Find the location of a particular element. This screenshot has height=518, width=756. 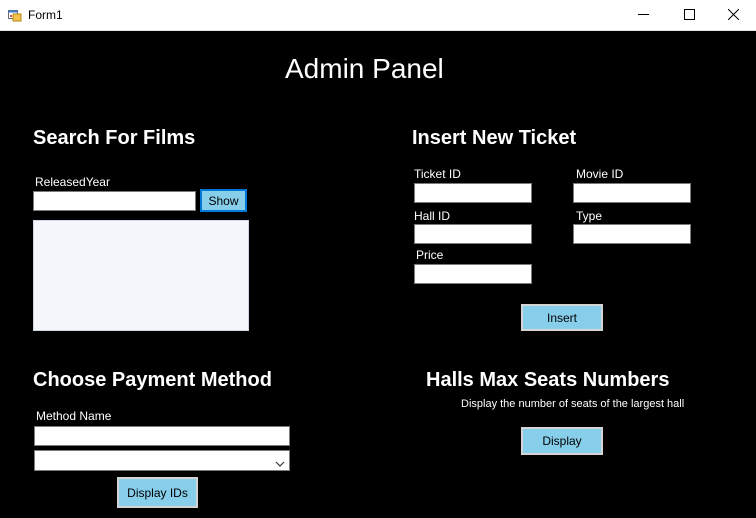

movie-id-input is located at coordinates (632, 193).